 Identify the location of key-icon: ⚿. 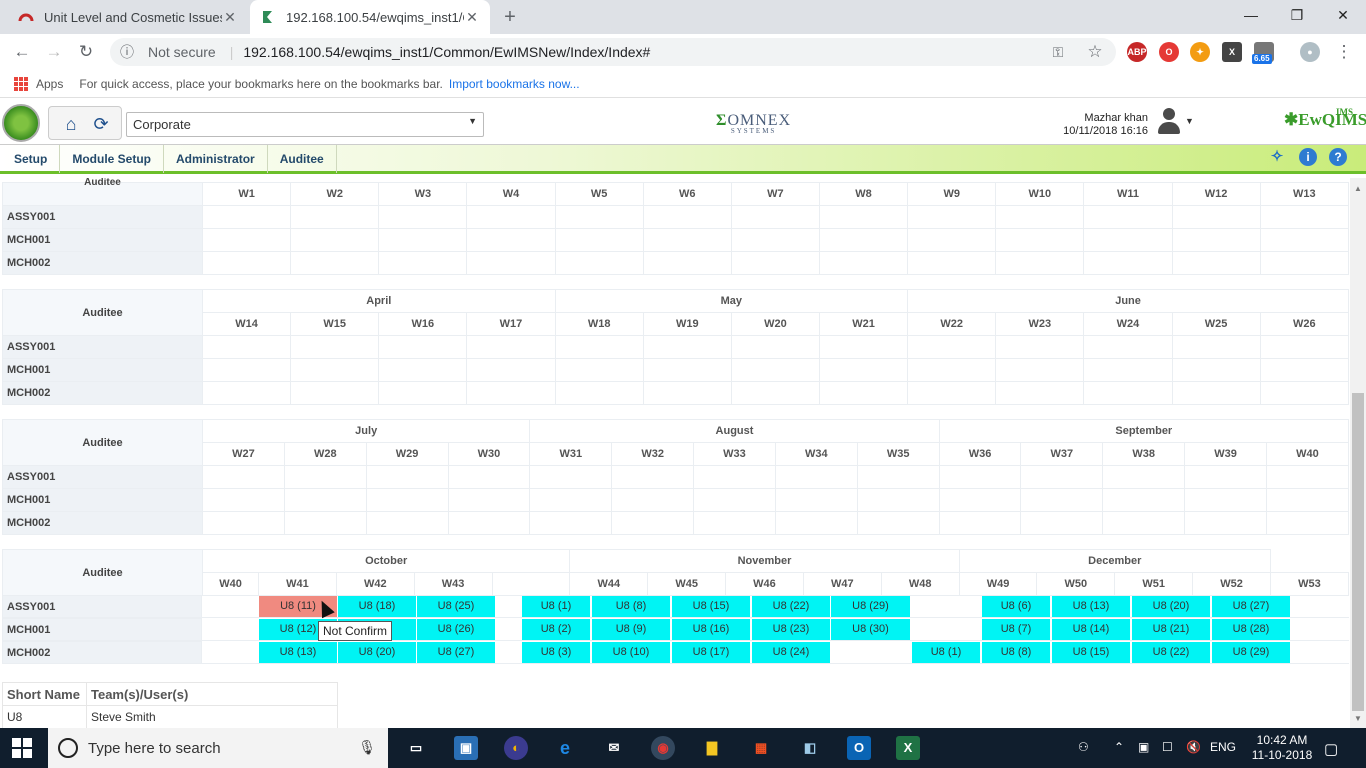
(1058, 52).